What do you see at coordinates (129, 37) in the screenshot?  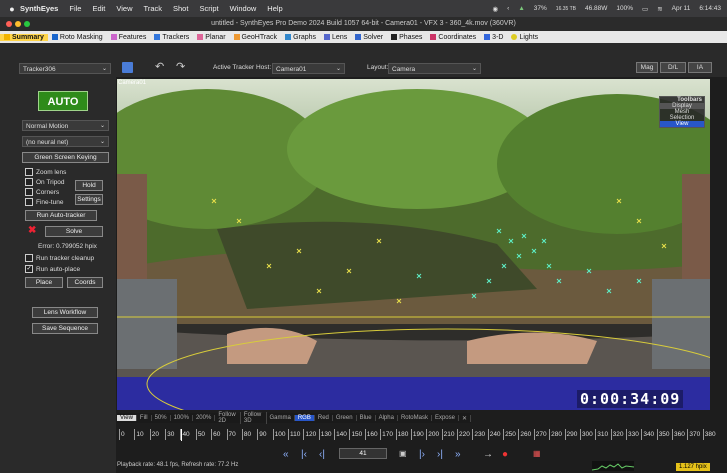 I see `tab-features: Features` at bounding box center [129, 37].